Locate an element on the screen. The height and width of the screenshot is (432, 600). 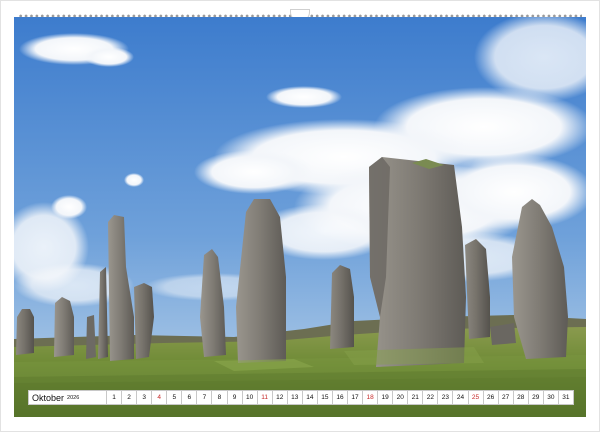
day-cell: 24 is located at coordinates (461, 397).